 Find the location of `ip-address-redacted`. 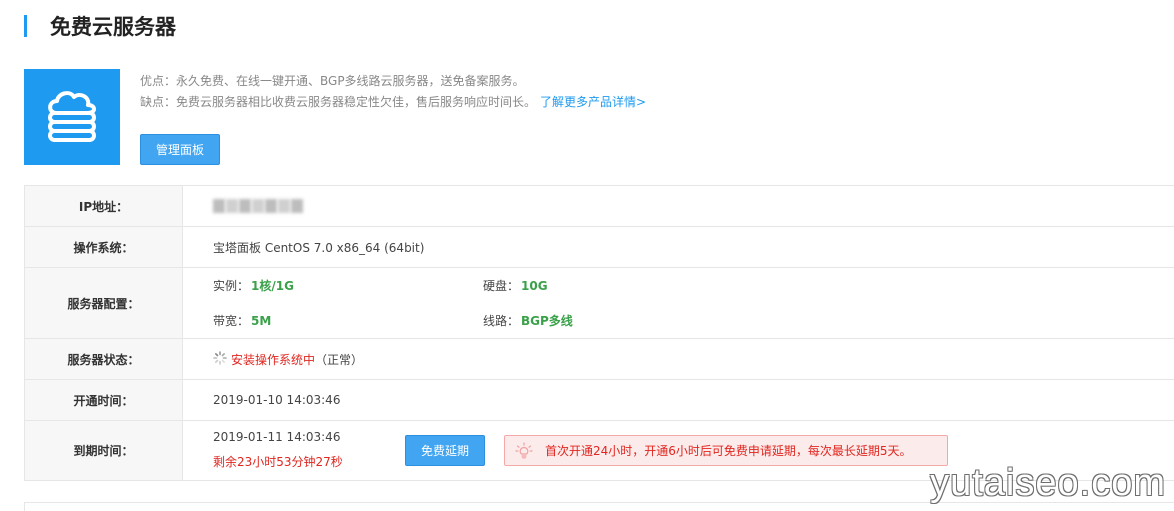

ip-address-redacted is located at coordinates (258, 206).